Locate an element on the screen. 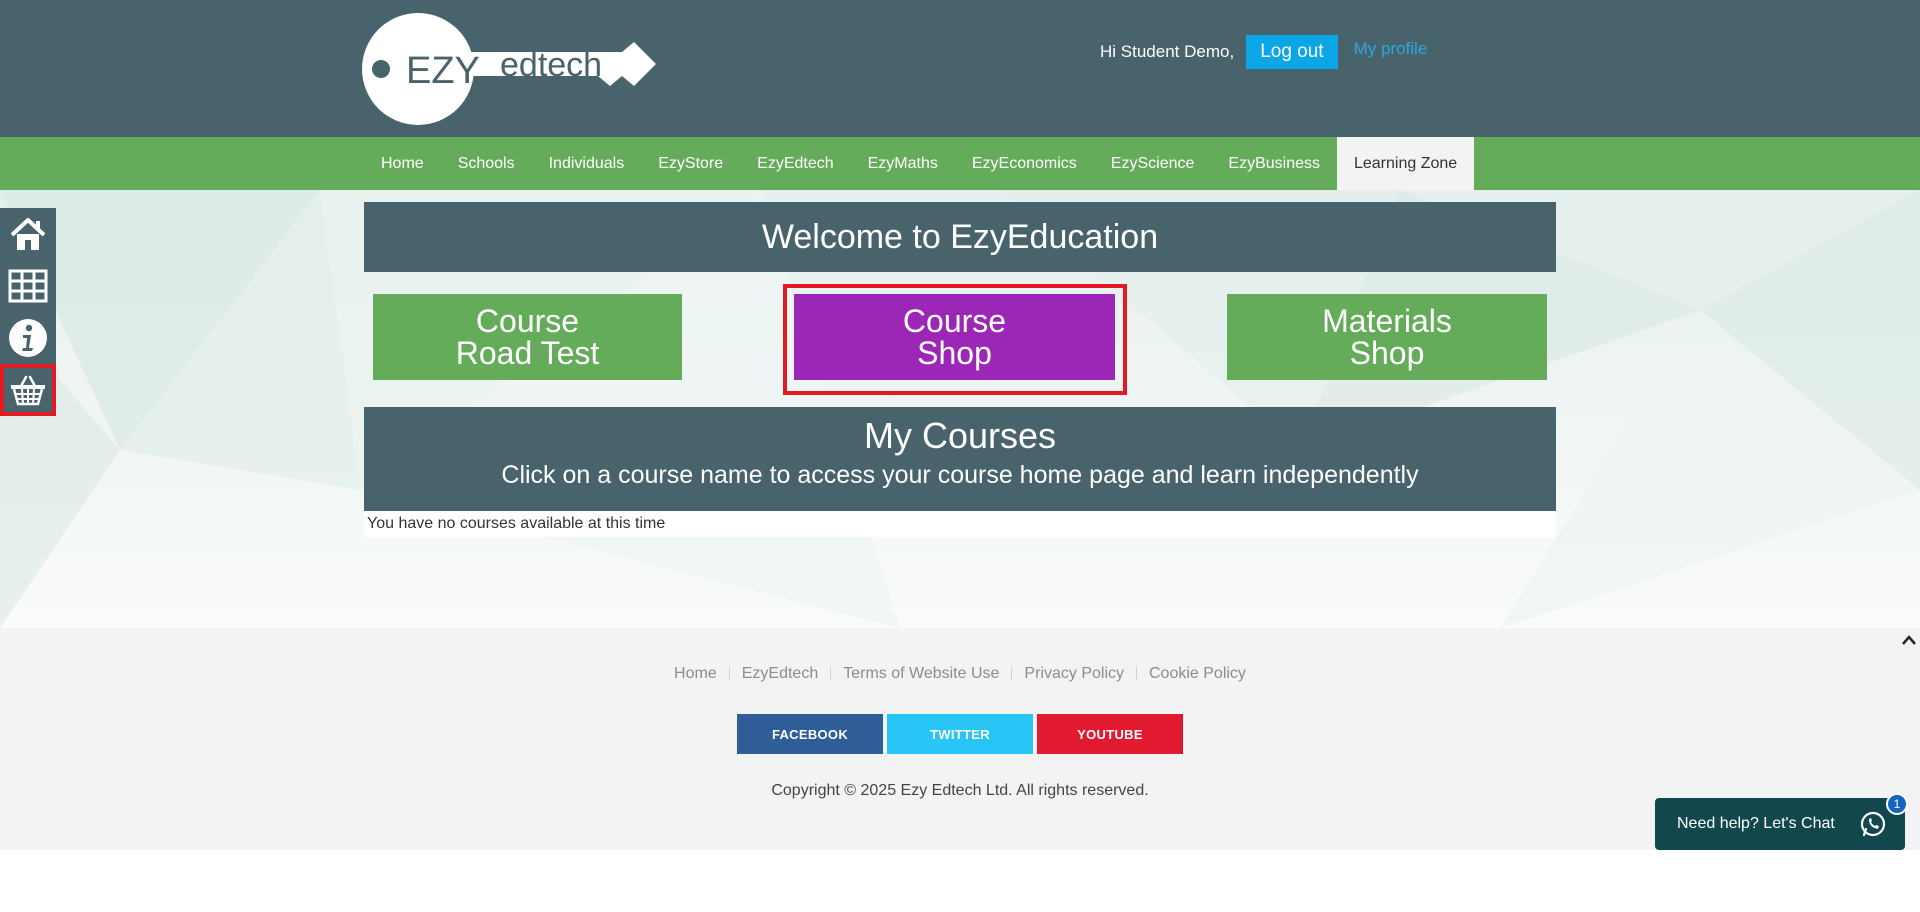 This screenshot has width=1920, height=912. side-grid-button is located at coordinates (28, 286).